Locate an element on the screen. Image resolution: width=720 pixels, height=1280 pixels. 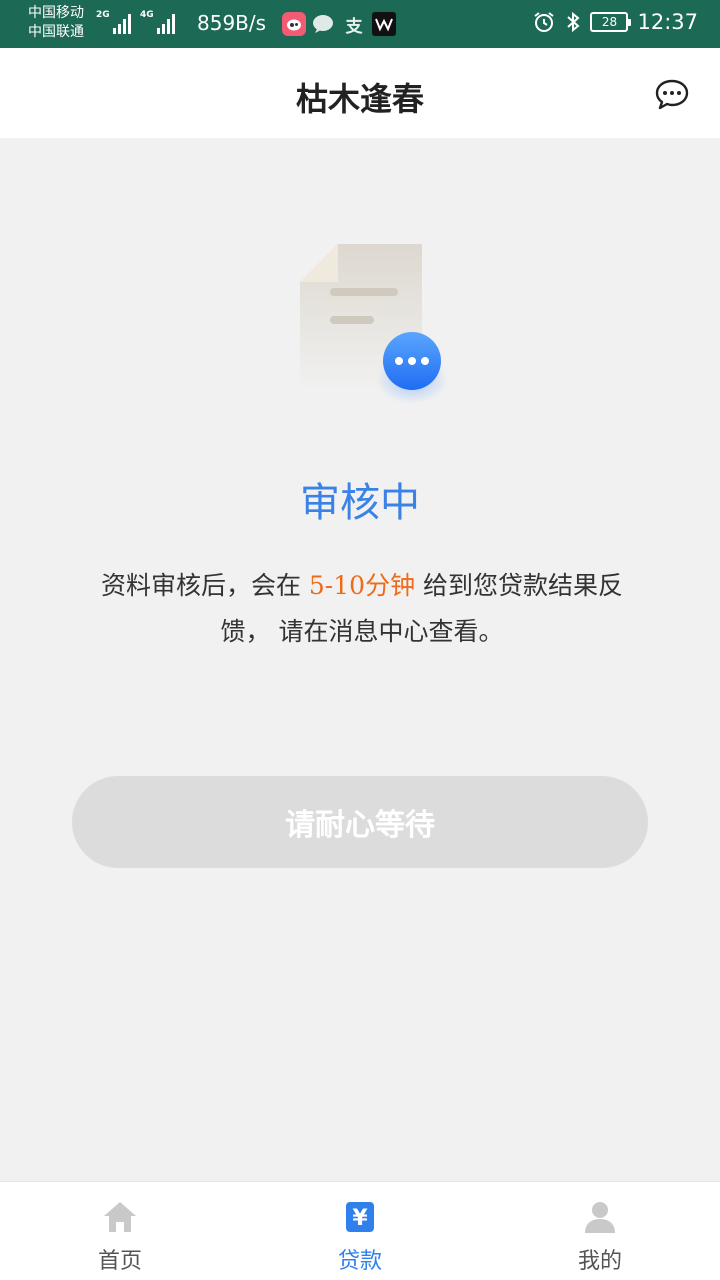
tab-home-label: 首页 is located at coordinates (119, 1261).